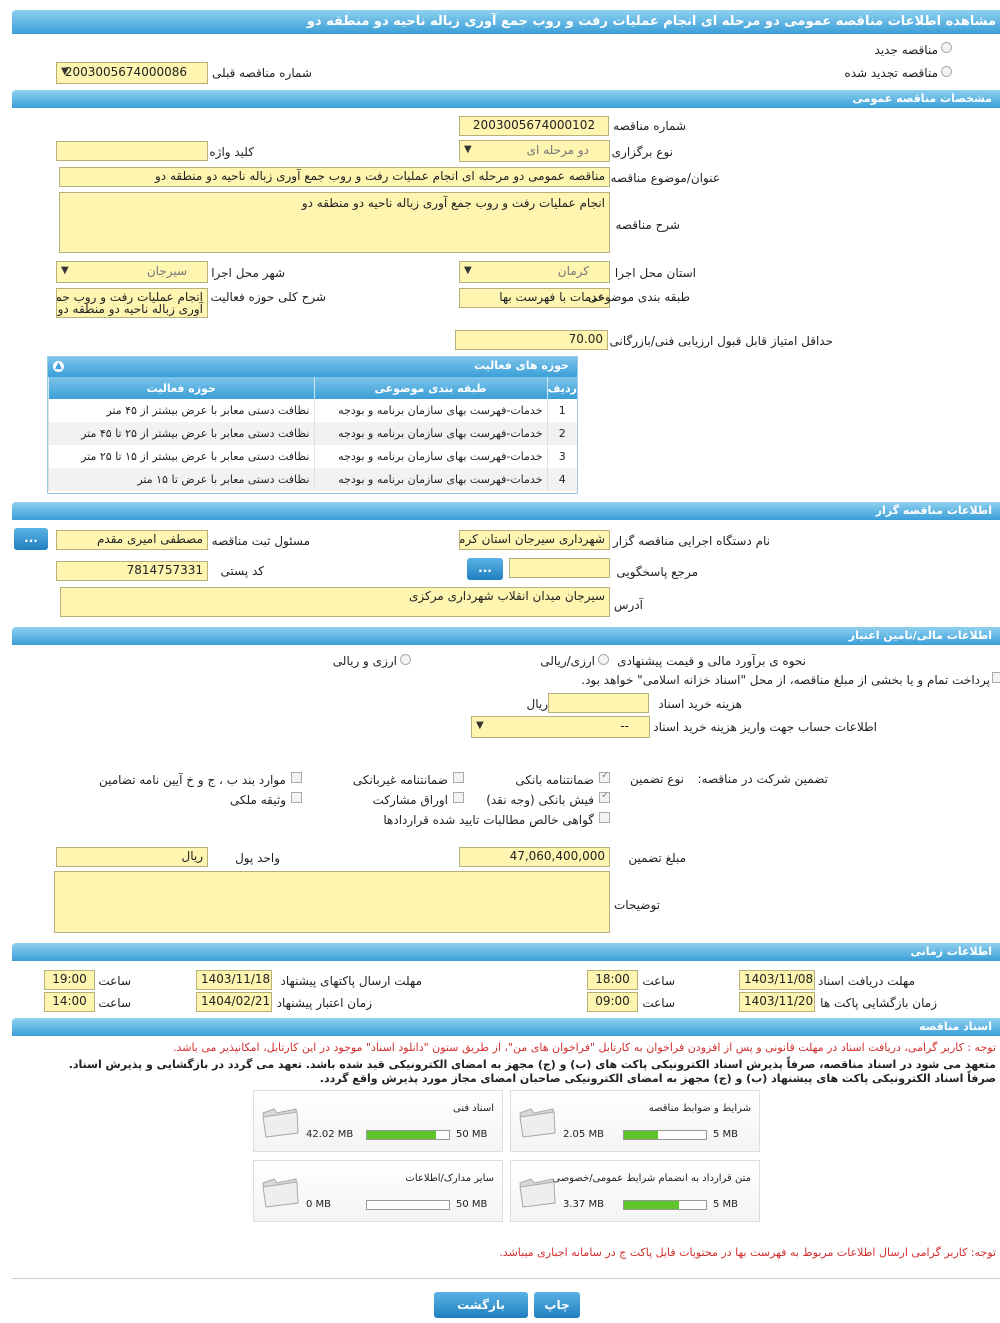 The image size is (1000, 1323). What do you see at coordinates (655, 273) in the screenshot?
I see `province-label: استان محل اجرا` at bounding box center [655, 273].